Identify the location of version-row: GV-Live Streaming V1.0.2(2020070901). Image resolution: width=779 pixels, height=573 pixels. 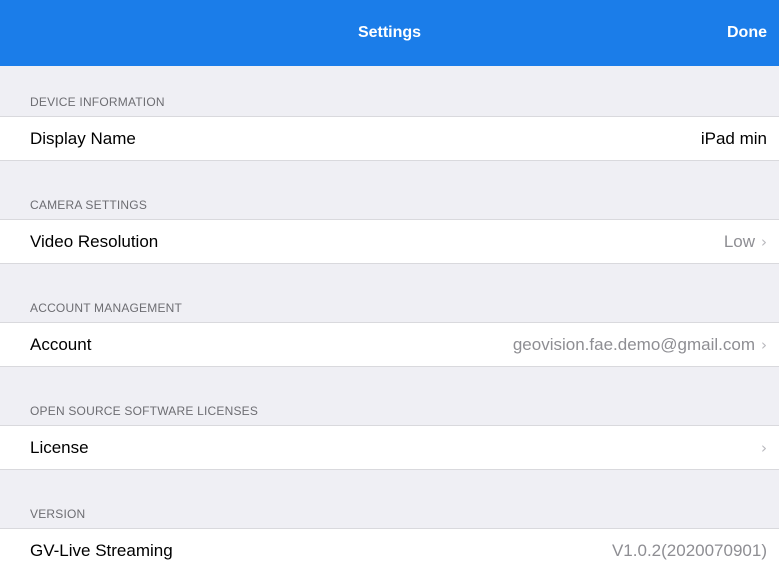
(389, 550).